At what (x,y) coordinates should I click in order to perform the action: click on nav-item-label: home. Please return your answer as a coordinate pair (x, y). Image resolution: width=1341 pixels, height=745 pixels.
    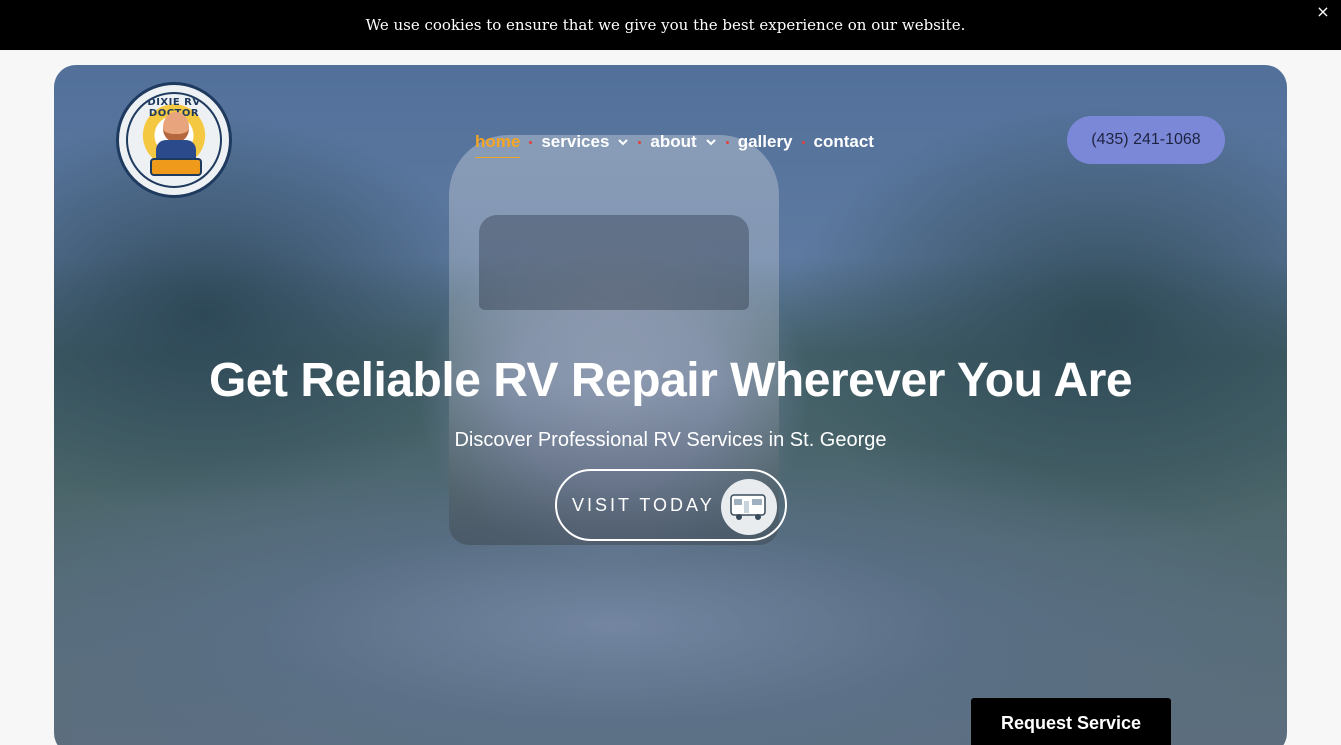
    Looking at the image, I should click on (498, 141).